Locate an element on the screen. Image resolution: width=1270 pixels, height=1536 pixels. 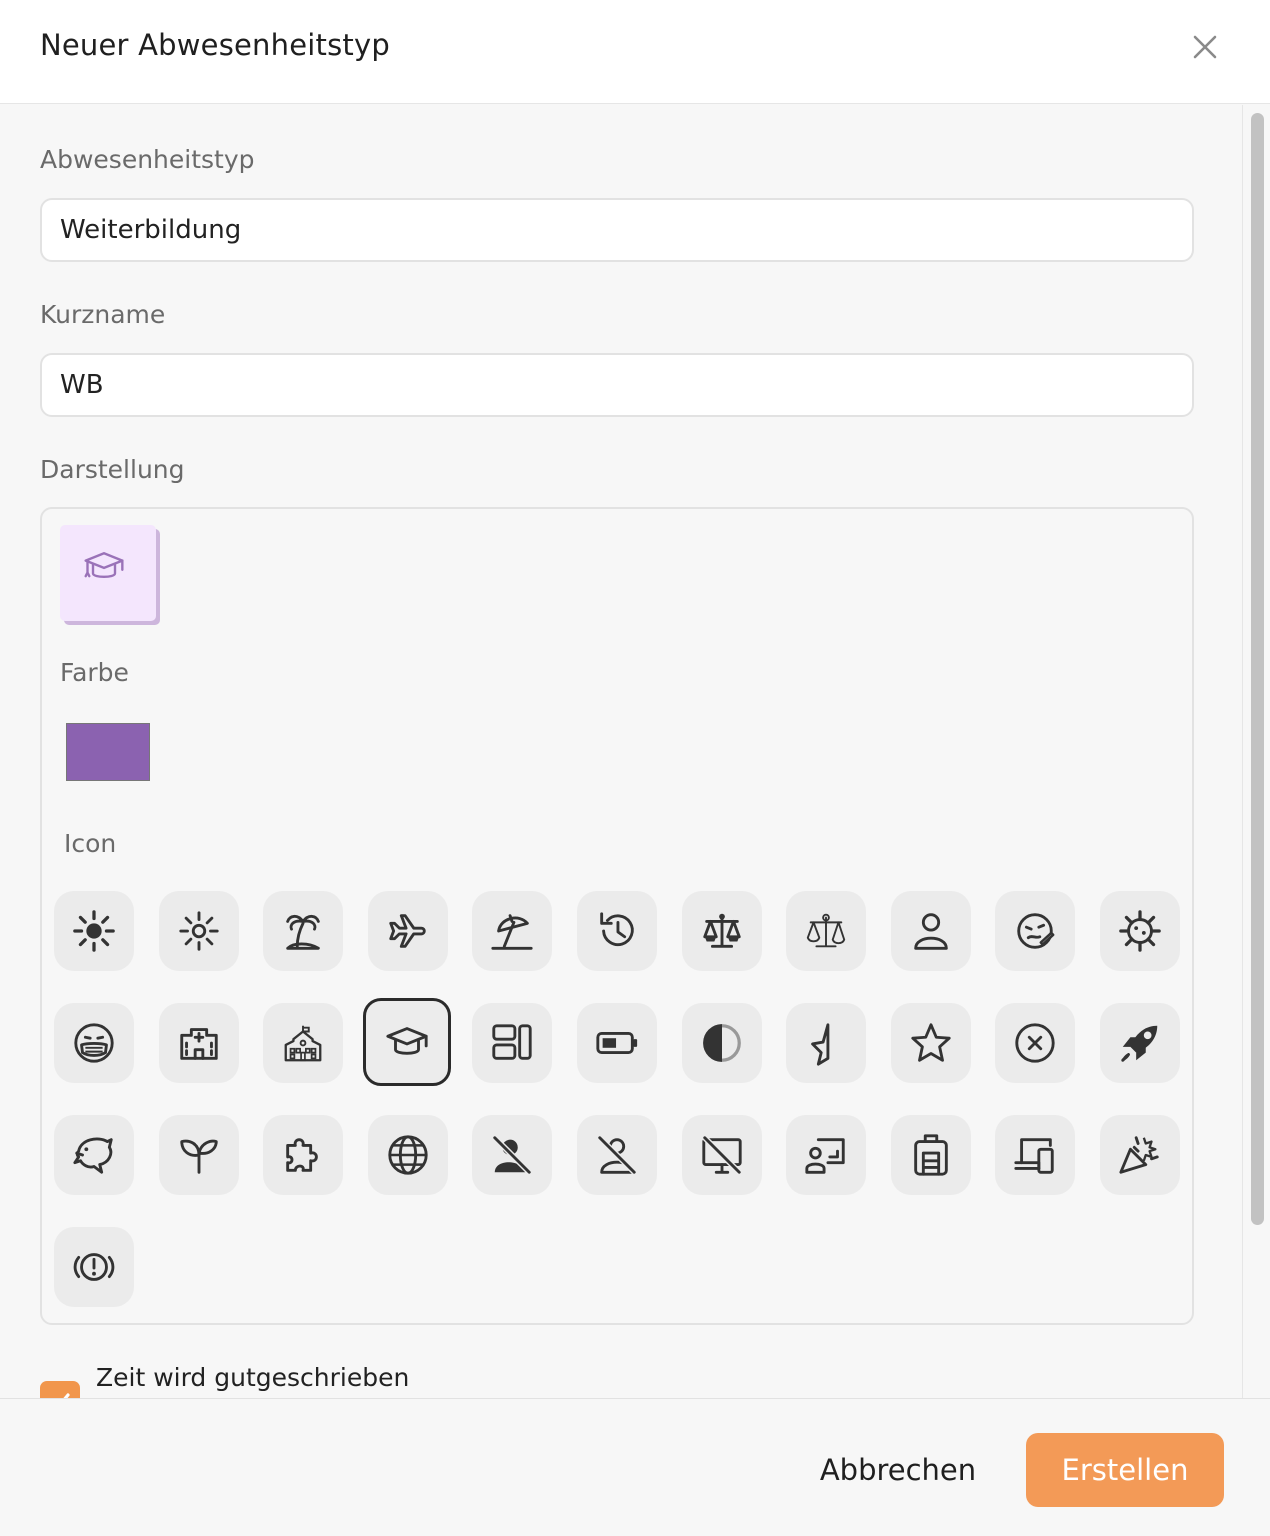
short-name-input is located at coordinates (617, 385).